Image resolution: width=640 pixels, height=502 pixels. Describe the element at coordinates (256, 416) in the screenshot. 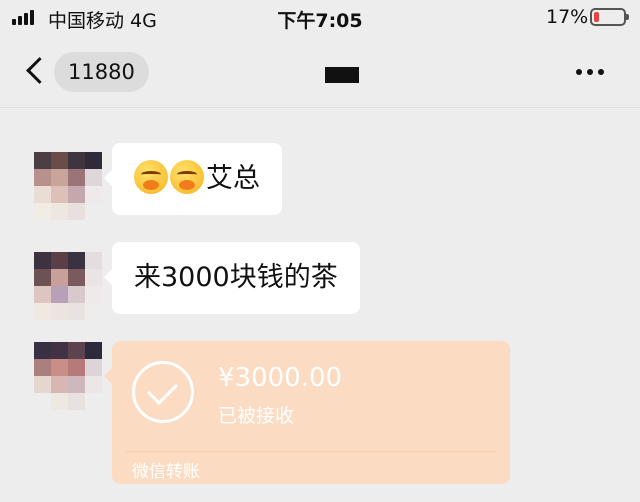

I see `transfer-status: 已被接收` at that location.